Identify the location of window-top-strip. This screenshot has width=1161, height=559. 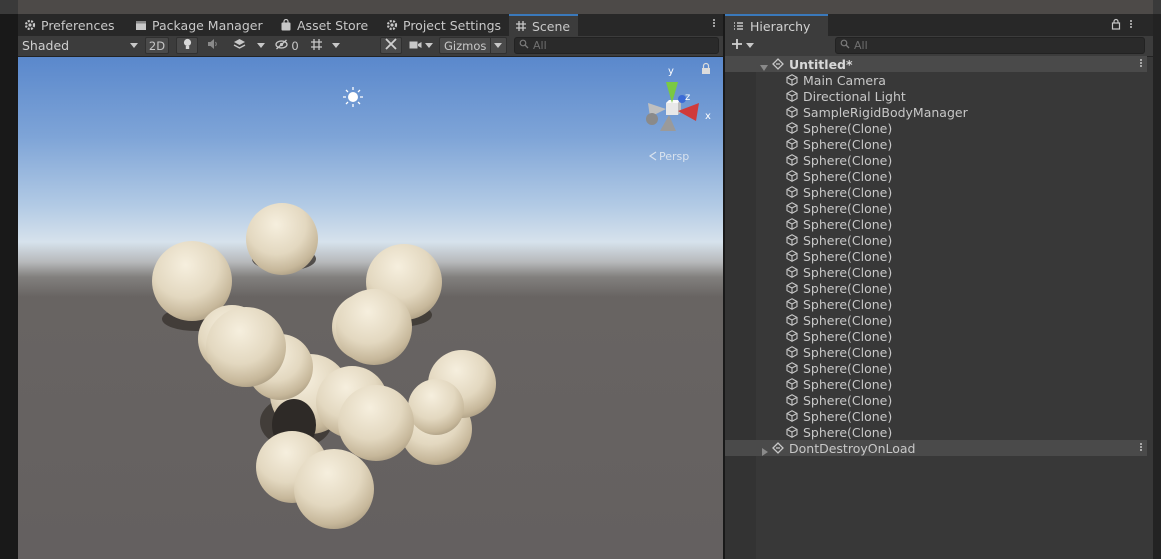
(580, 7).